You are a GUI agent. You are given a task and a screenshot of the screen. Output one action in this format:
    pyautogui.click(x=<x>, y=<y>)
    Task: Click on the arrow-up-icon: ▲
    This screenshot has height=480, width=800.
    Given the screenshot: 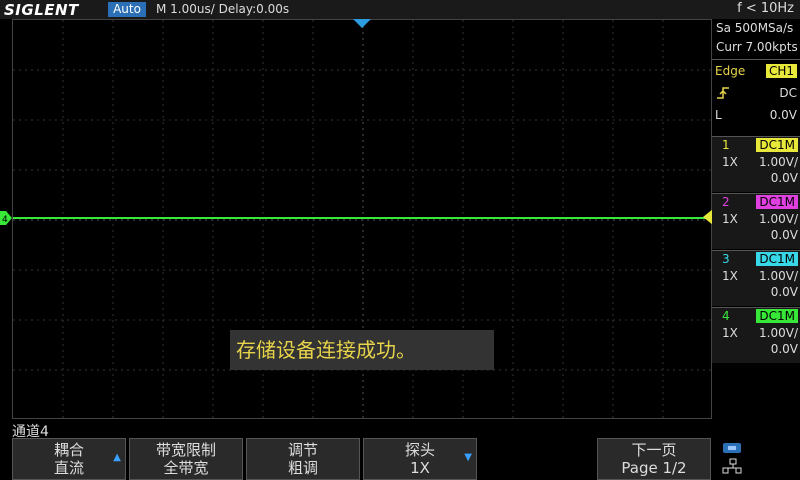 What is the action you would take?
    pyautogui.click(x=117, y=457)
    